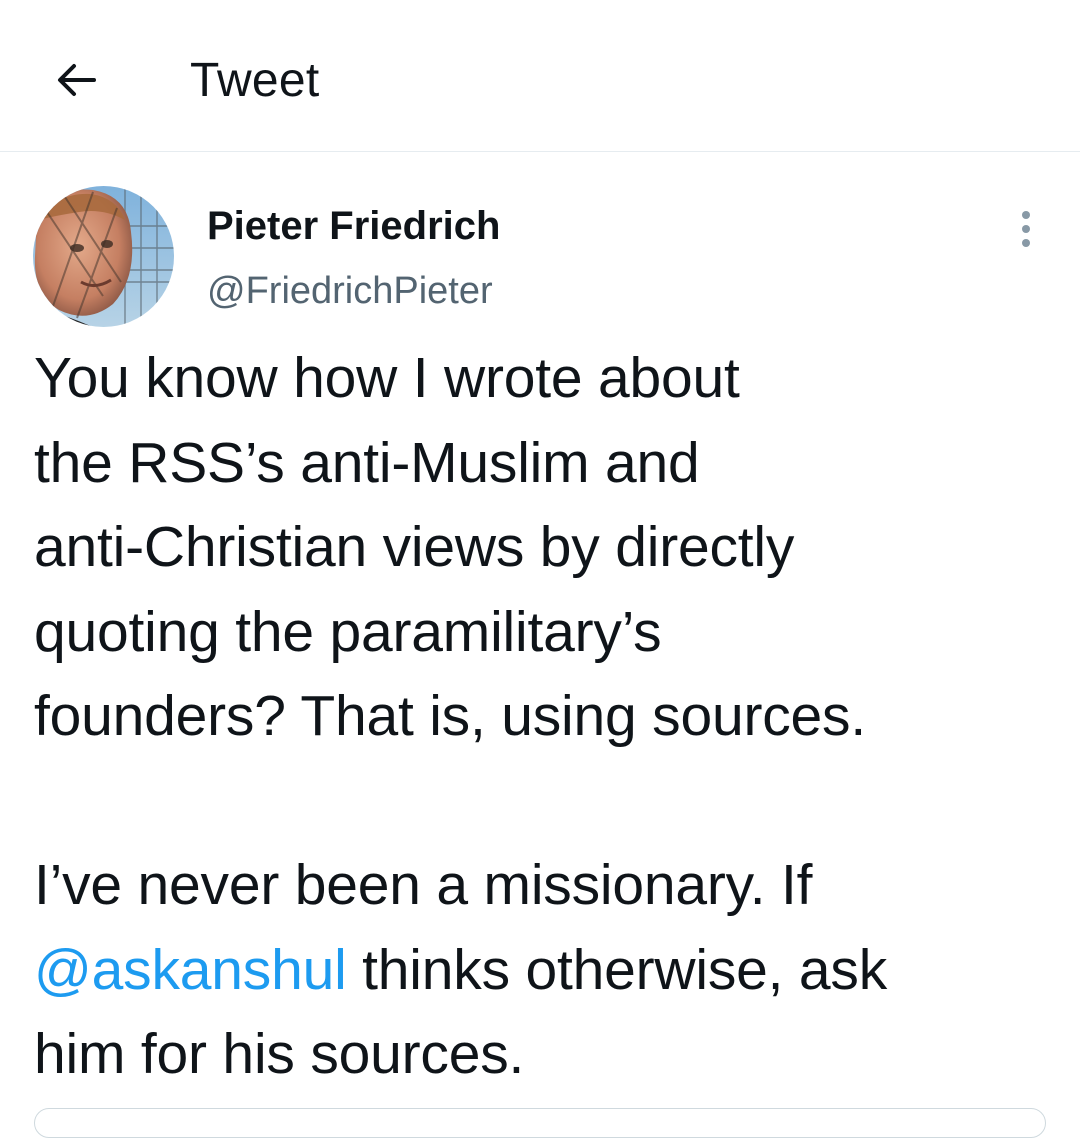 The height and width of the screenshot is (1138, 1080). What do you see at coordinates (348, 631) in the screenshot?
I see `tweet-line: quoting the paramilitary’s` at bounding box center [348, 631].